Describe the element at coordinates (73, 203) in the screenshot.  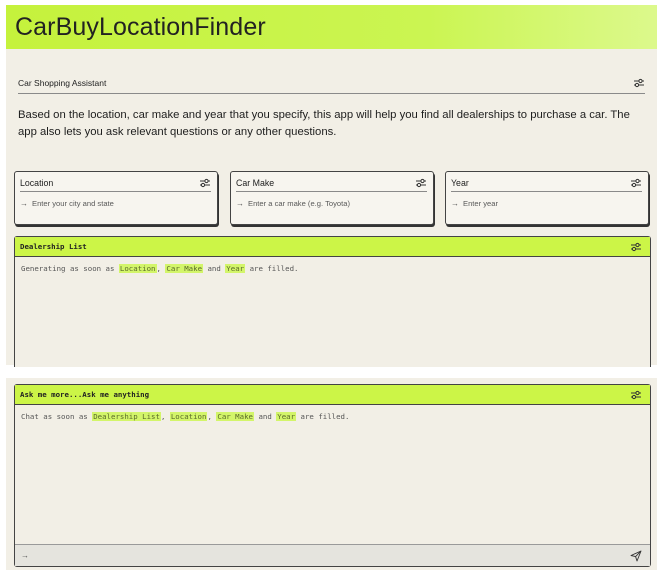
I see `location-placeholder: Enter your city and state` at that location.